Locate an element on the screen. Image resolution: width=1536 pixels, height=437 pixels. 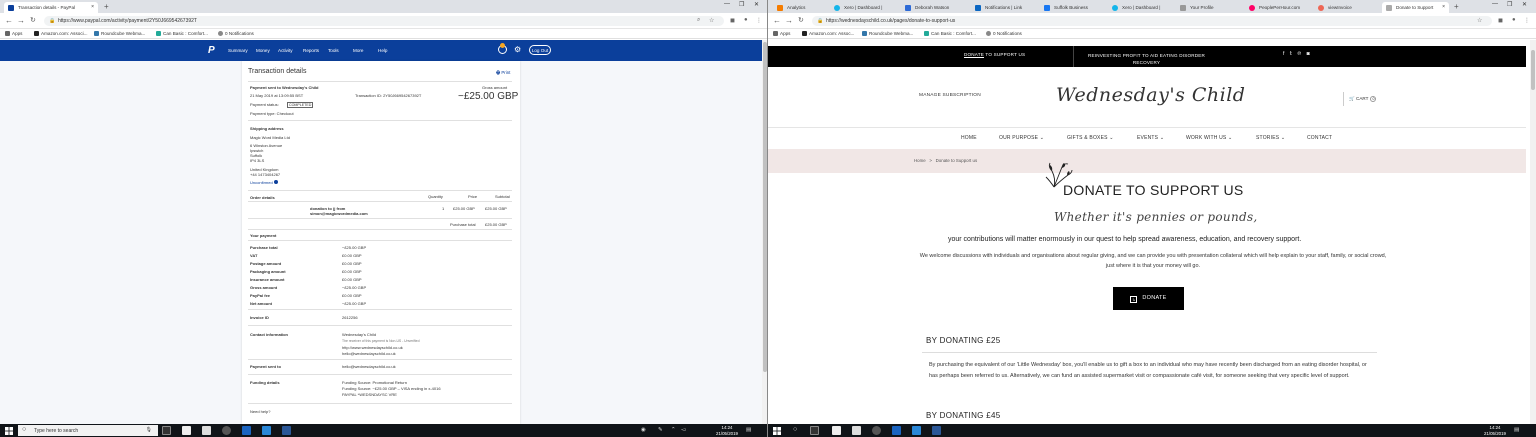
people-icon: ✎ is located at coordinates (660, 430).